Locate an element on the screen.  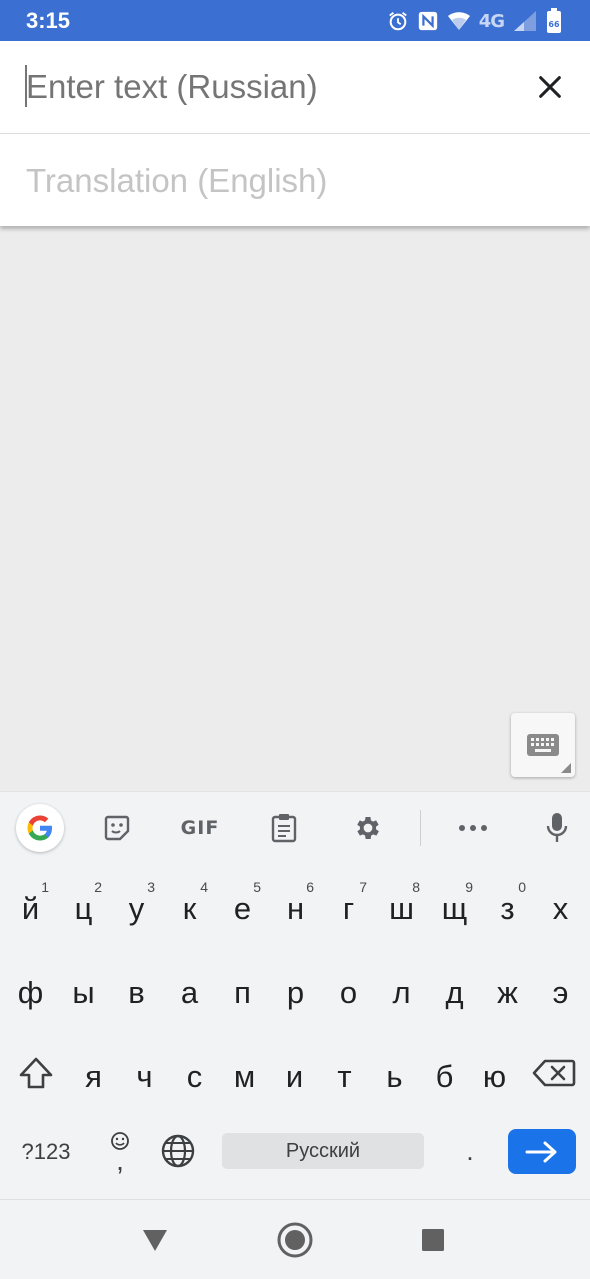
key-row1-1: 1й is located at coordinates (30, 906).